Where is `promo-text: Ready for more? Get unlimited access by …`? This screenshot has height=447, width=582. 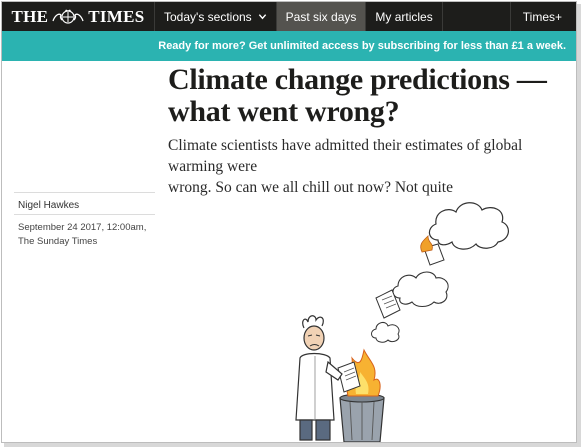
promo-text: Ready for more? Get unlimited access by … is located at coordinates (362, 46).